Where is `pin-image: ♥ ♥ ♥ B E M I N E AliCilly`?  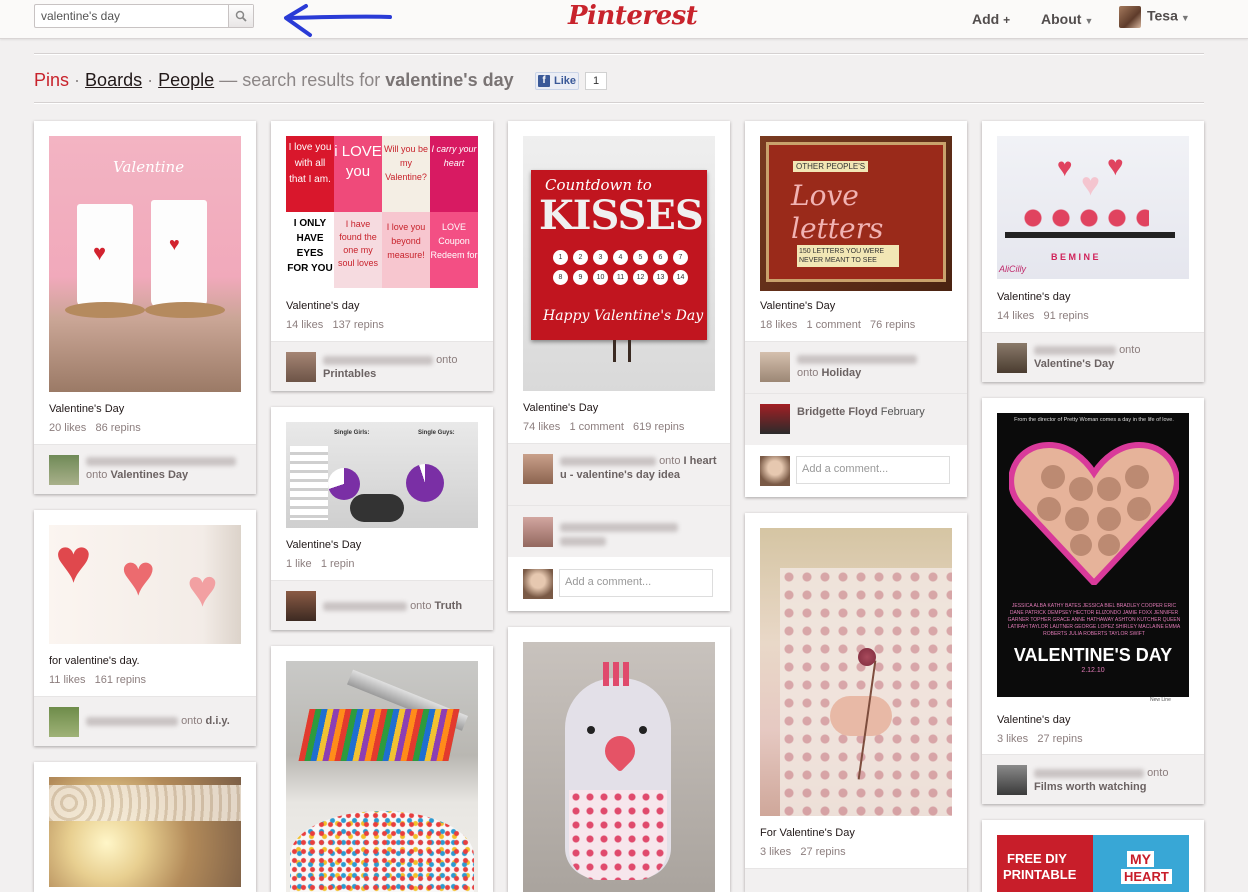
pin-image: ♥ ♥ ♥ B E M I N E AliCilly is located at coordinates (1093, 207).